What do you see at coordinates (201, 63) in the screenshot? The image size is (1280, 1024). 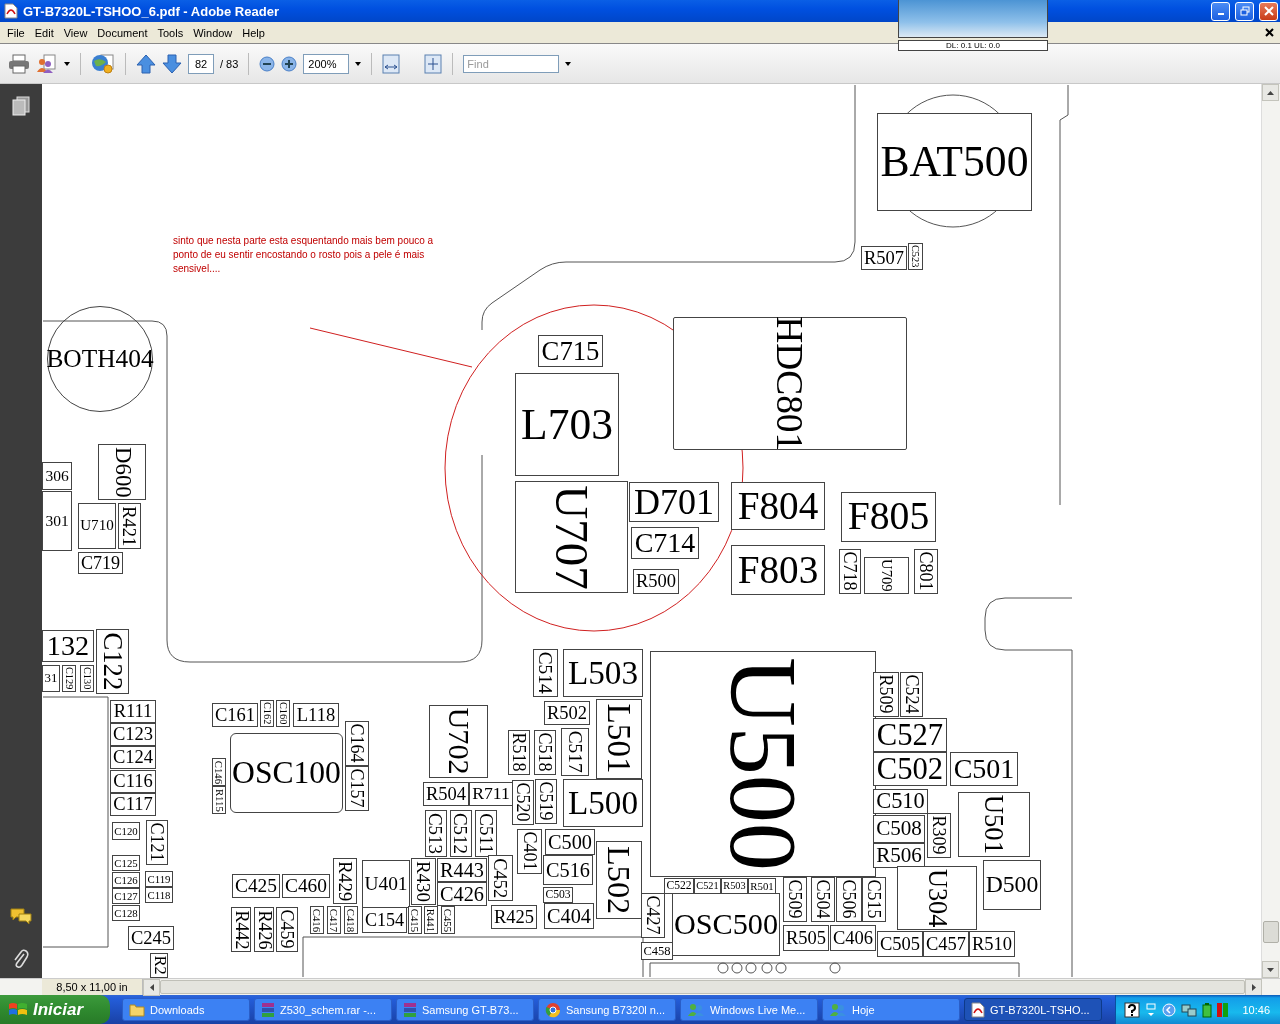 I see `page-number-field: 82` at bounding box center [201, 63].